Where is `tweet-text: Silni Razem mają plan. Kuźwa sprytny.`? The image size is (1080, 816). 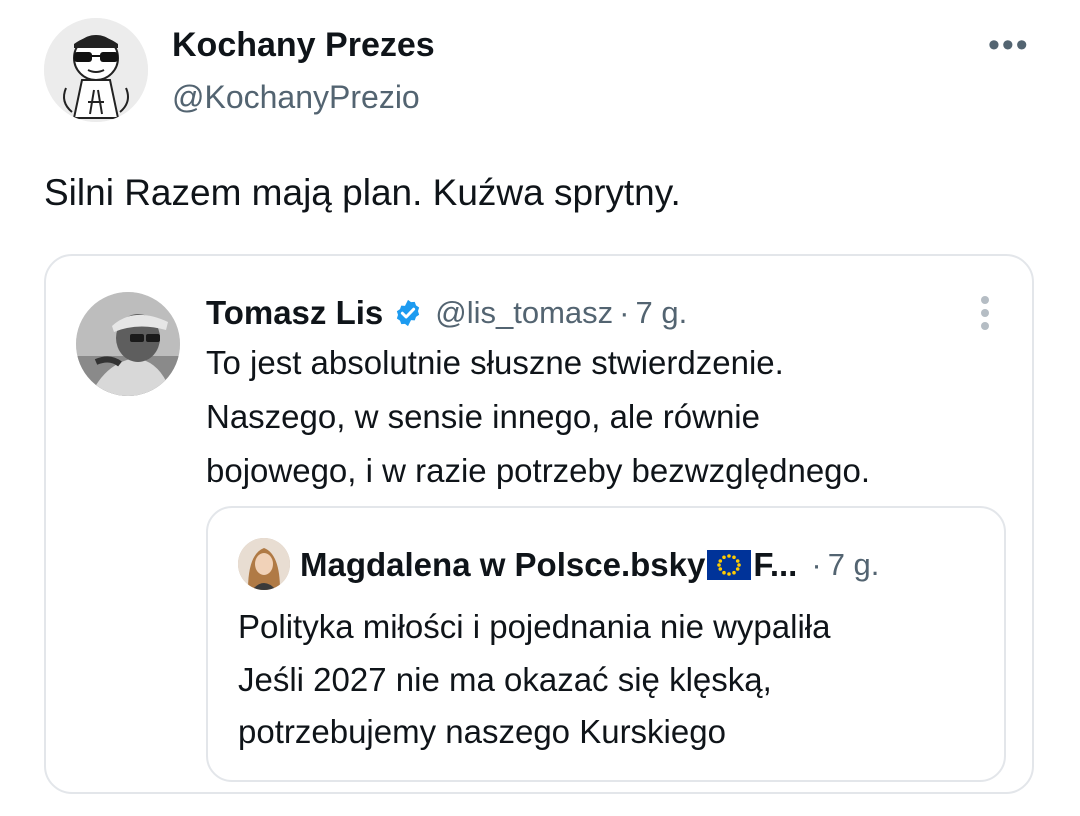 tweet-text: Silni Razem mają plan. Kuźwa sprytny. is located at coordinates (362, 192).